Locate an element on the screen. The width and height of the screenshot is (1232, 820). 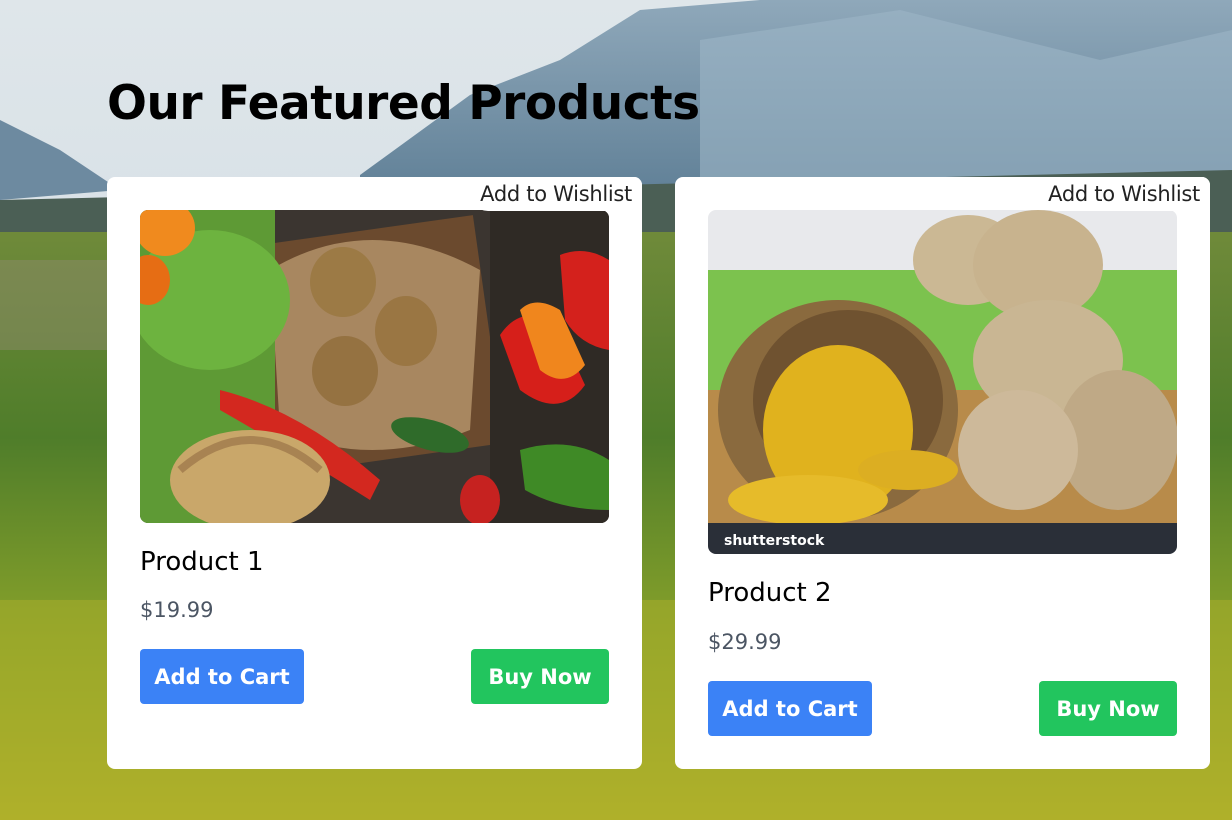
product-name: Product 1 is located at coordinates (202, 562).